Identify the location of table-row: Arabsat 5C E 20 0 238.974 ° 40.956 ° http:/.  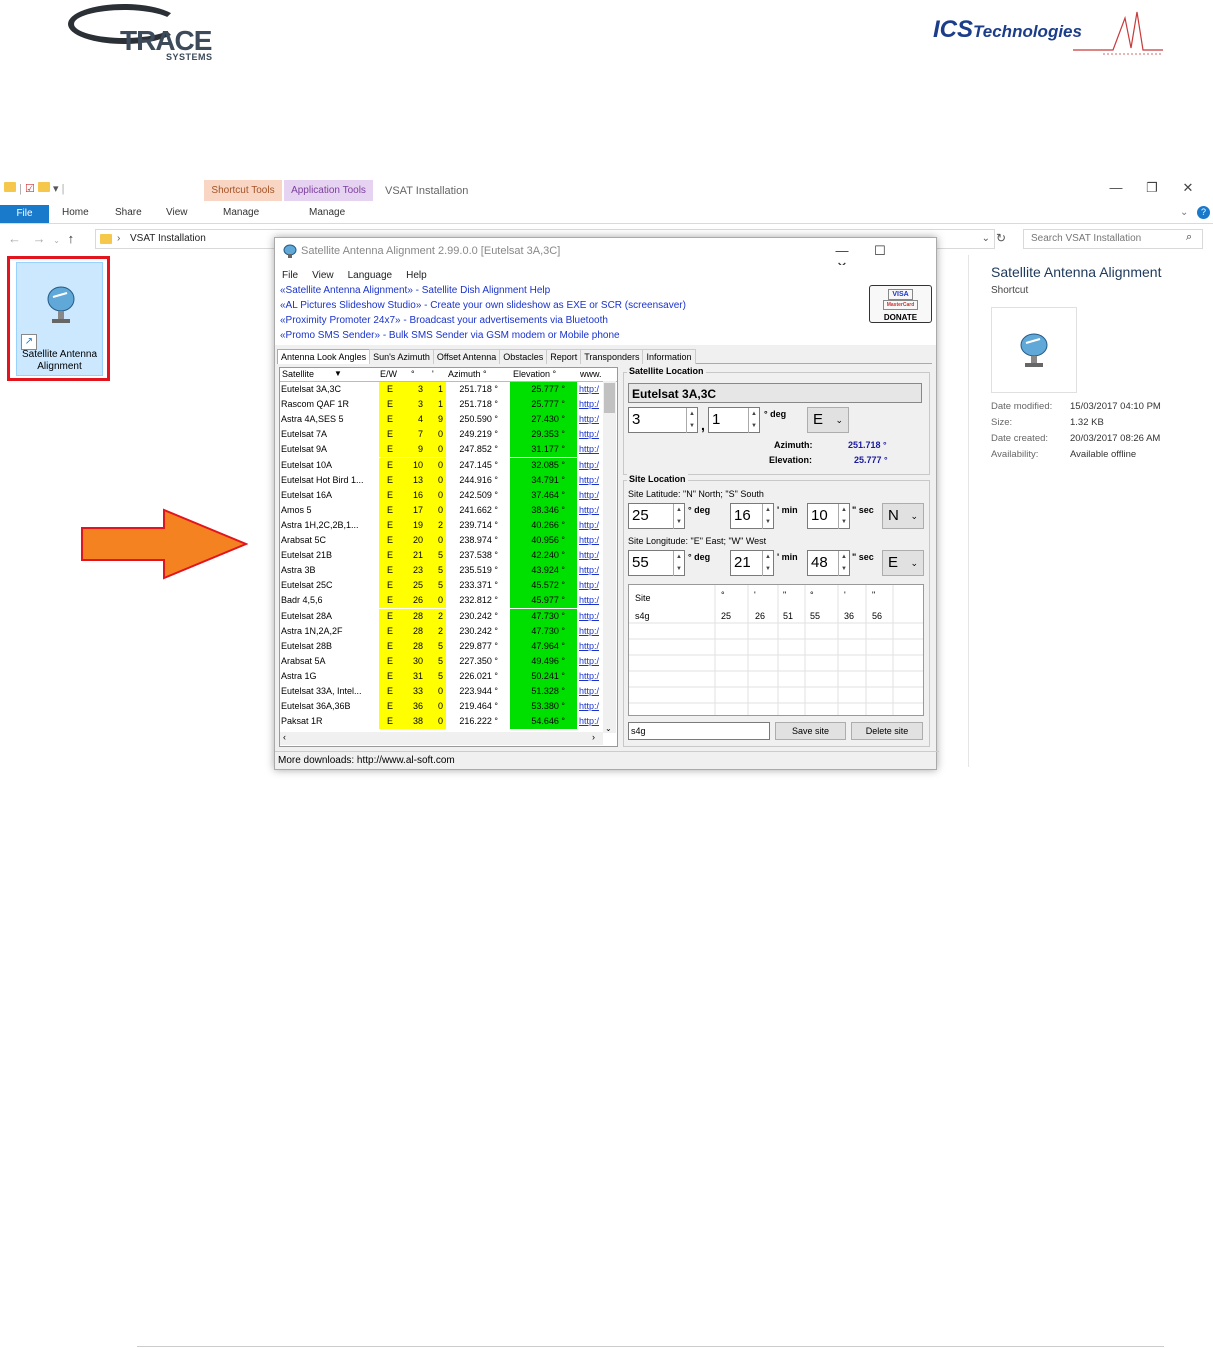
(441, 540).